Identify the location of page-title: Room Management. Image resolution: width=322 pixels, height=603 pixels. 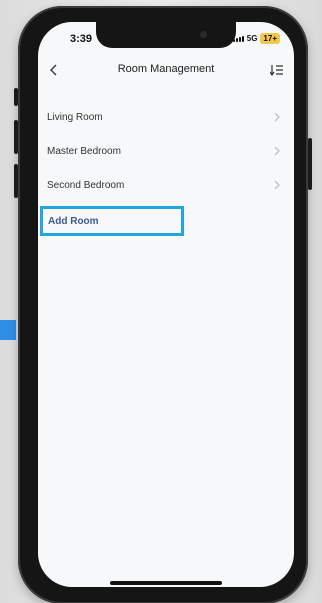
(166, 69).